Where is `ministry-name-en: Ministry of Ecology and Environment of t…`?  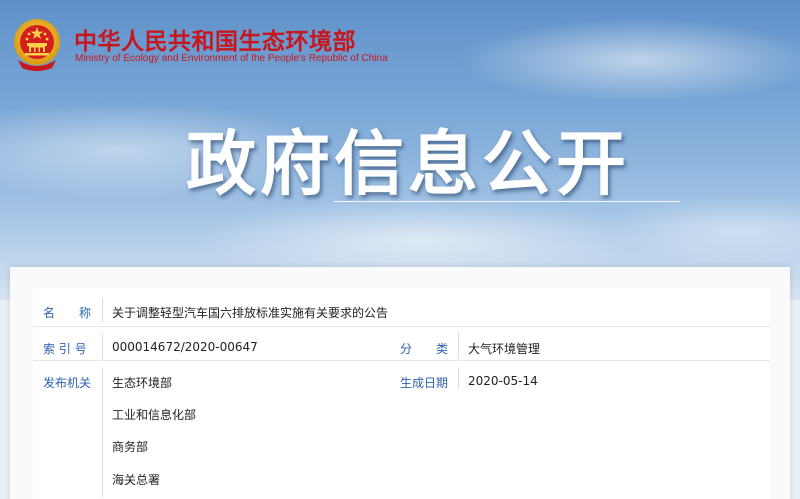 ministry-name-en: Ministry of Ecology and Environment of t… is located at coordinates (231, 58).